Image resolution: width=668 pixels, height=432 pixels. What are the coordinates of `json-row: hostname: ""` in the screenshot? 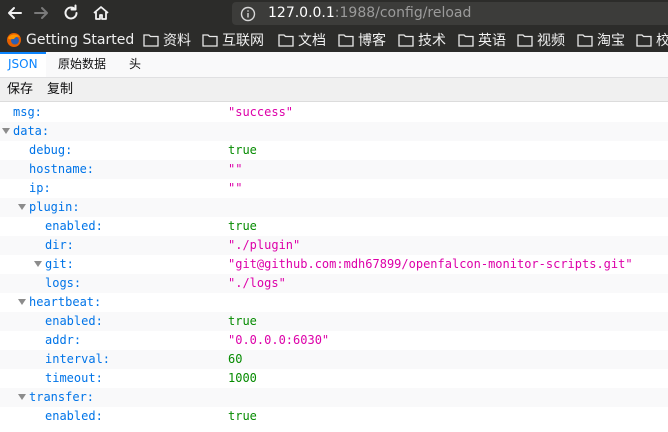 It's located at (334, 169).